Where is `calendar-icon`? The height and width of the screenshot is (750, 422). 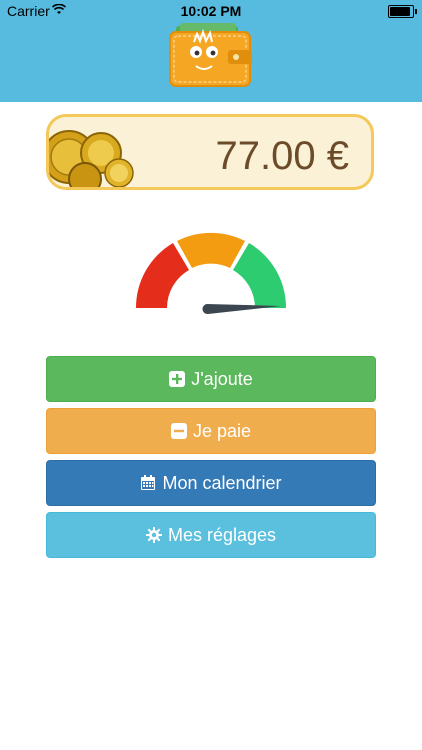
calendar-icon is located at coordinates (148, 482).